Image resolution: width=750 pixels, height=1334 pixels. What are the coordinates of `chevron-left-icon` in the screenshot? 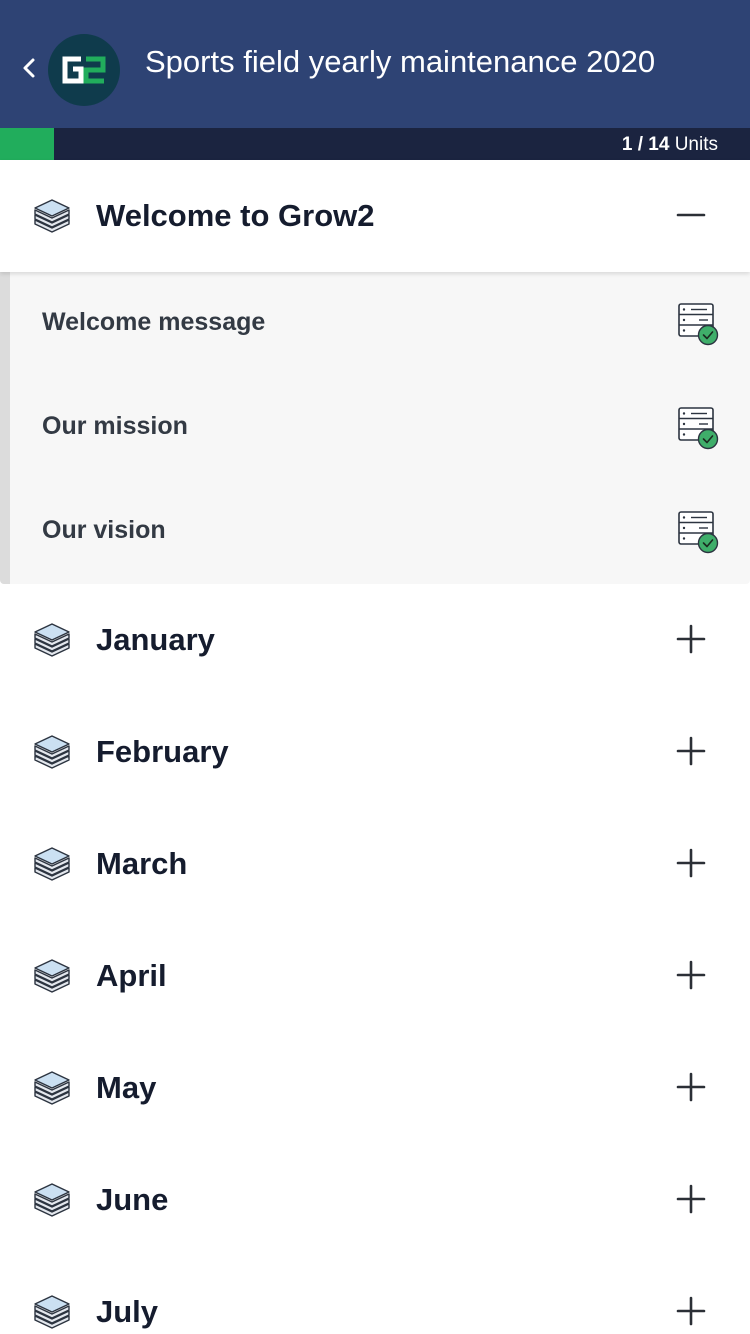 It's located at (29, 68).